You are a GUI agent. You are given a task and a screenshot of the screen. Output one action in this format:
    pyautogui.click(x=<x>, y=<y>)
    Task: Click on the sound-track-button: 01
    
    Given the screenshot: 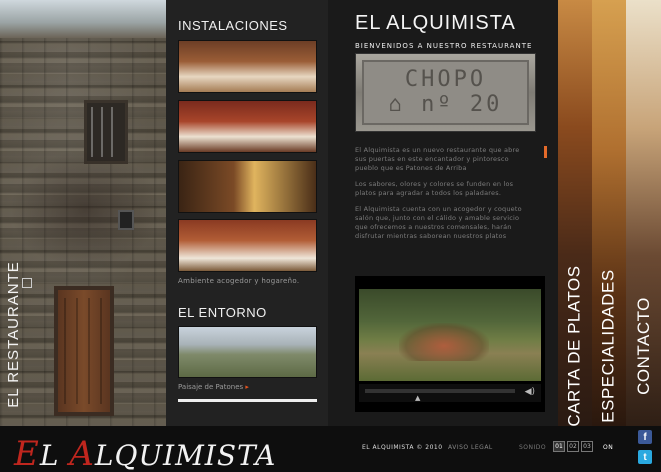 What is the action you would take?
    pyautogui.click(x=559, y=446)
    